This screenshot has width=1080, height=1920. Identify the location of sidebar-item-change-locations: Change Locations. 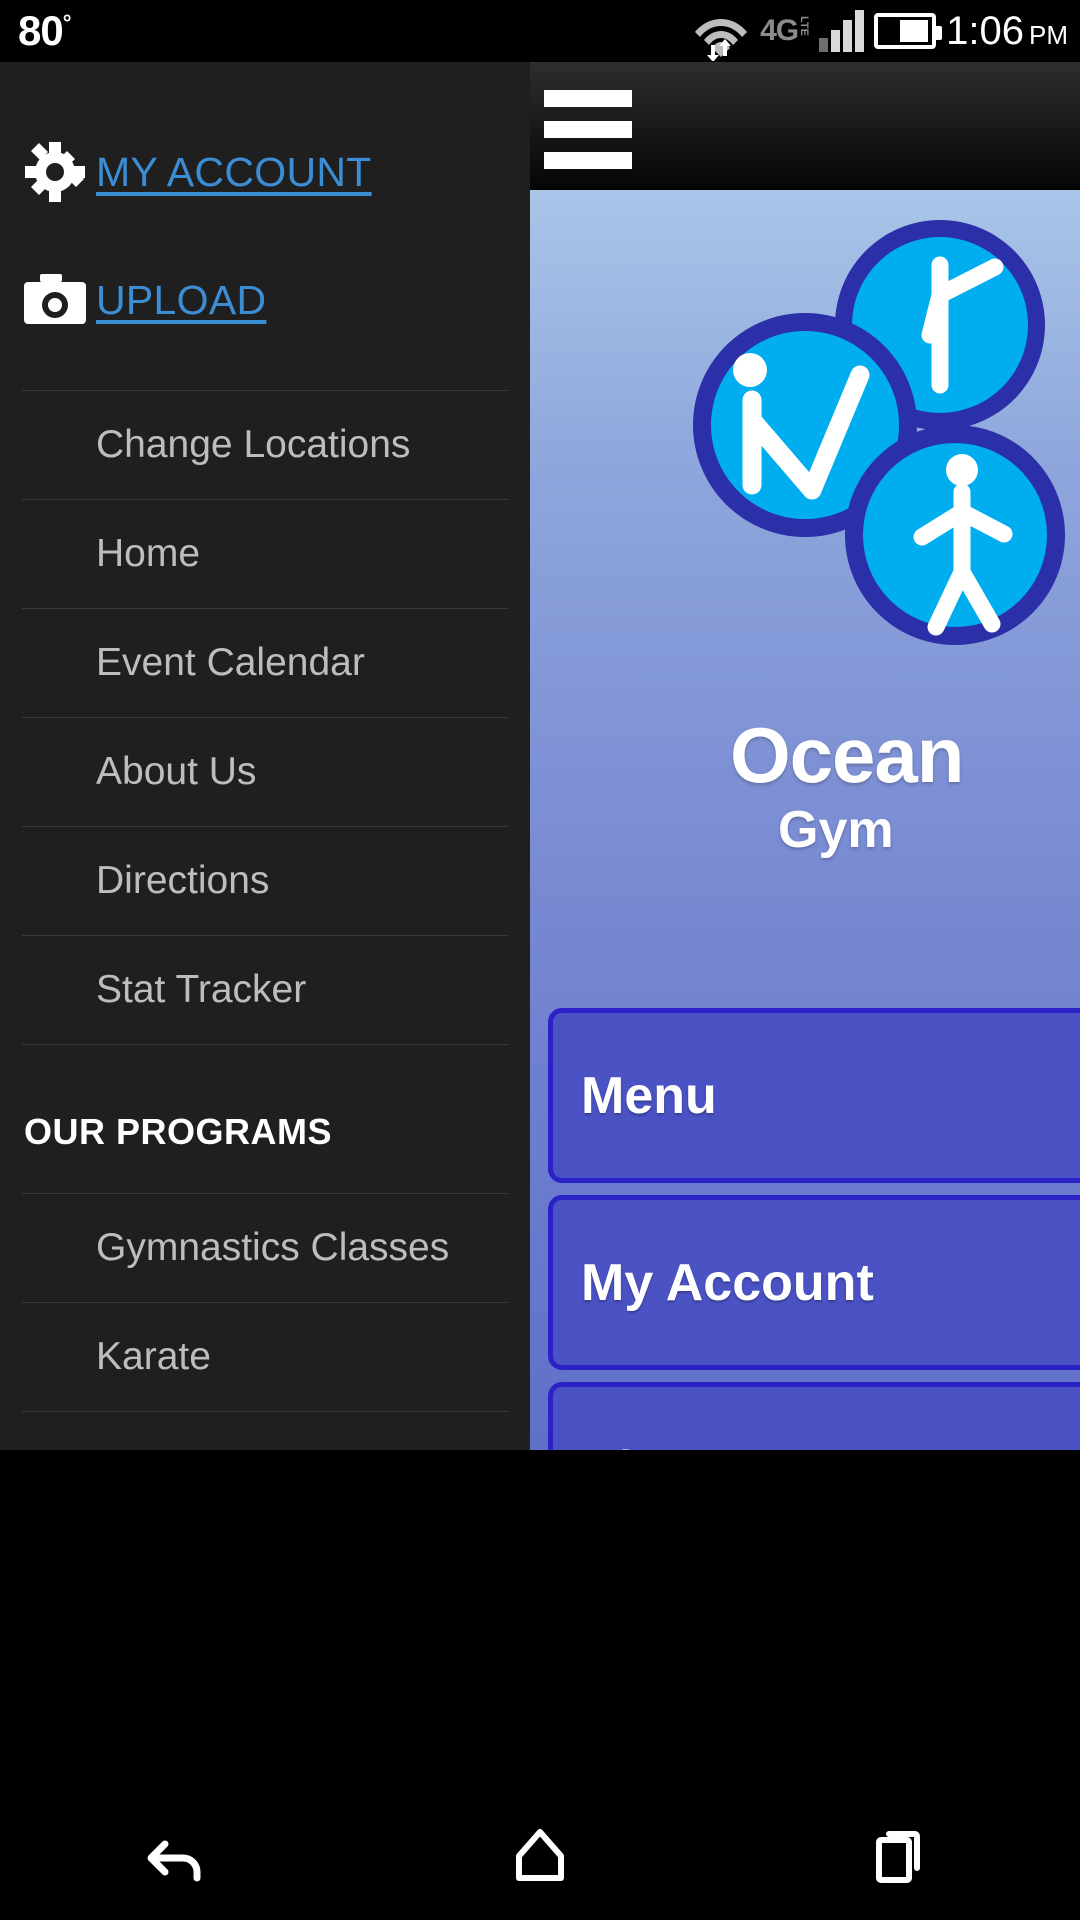
(265, 445).